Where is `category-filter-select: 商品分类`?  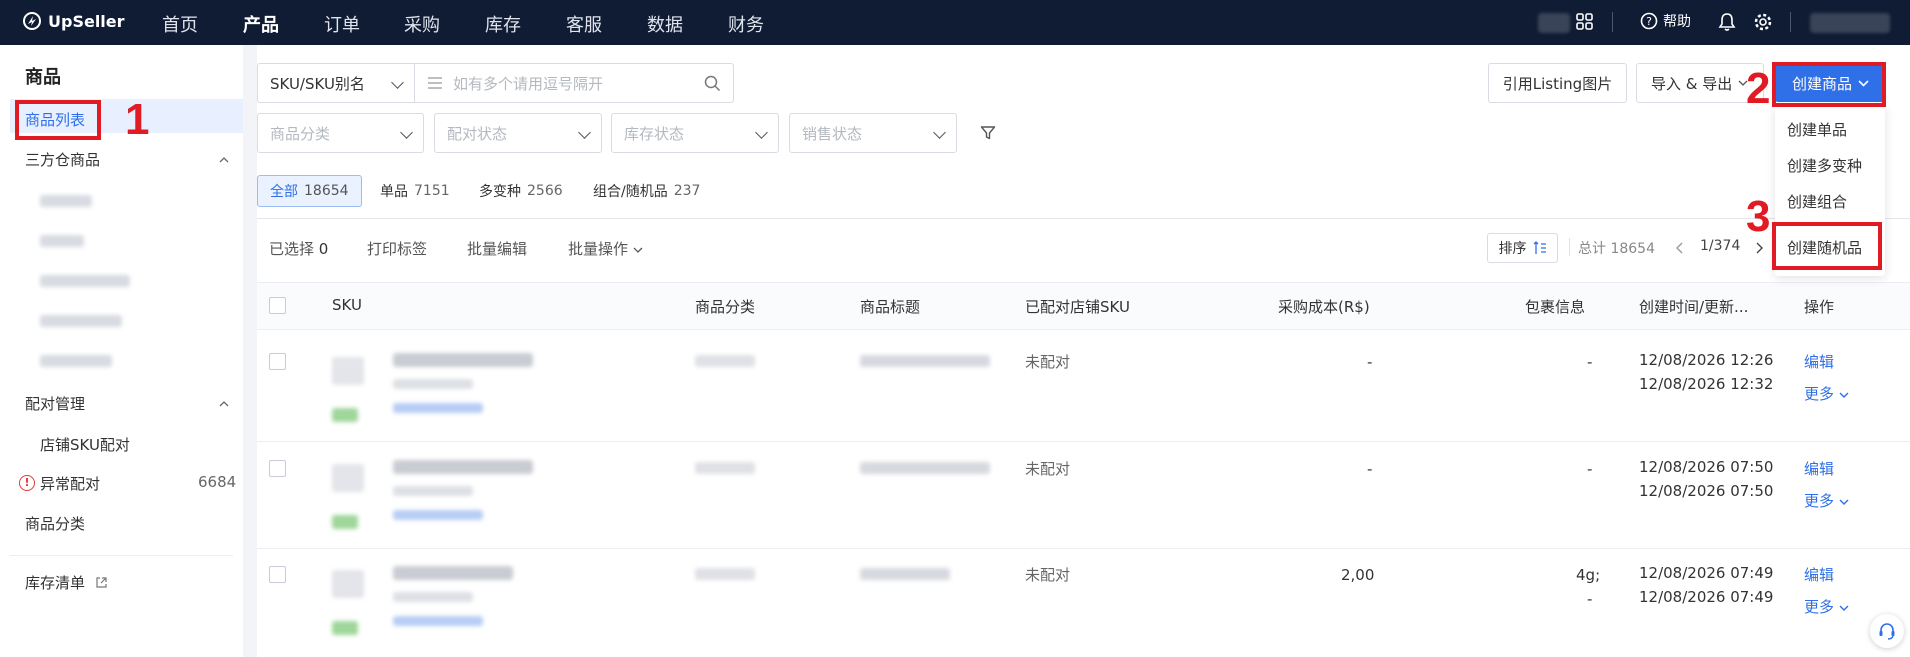
category-filter-select: 商品分类 is located at coordinates (340, 133).